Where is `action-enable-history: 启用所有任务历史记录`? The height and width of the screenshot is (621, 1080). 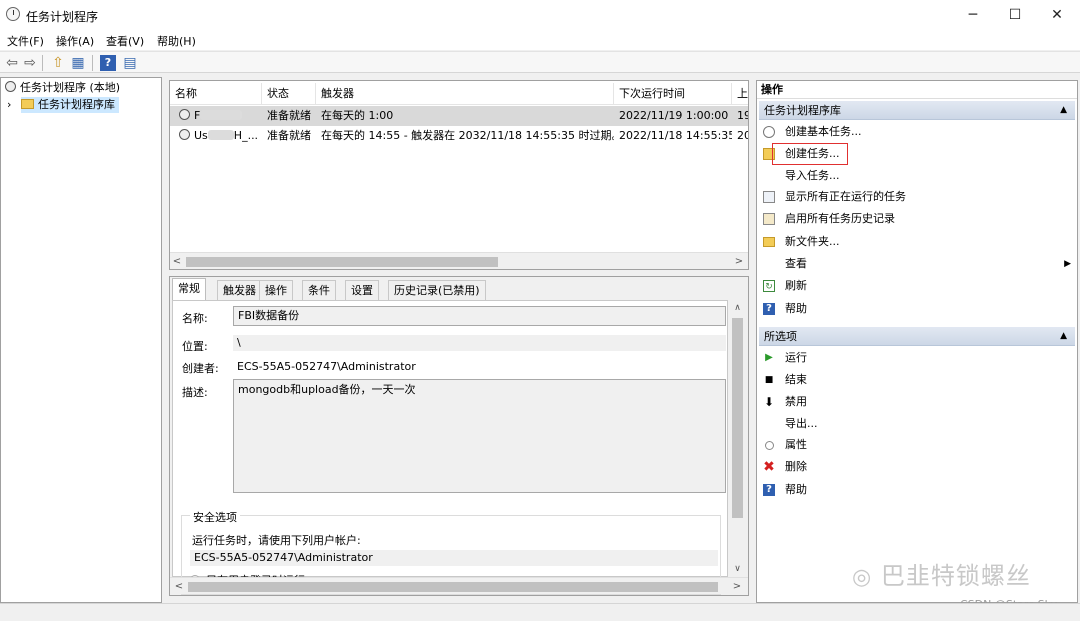
action-enable-history: 启用所有任务历史记录 is located at coordinates (916, 219).